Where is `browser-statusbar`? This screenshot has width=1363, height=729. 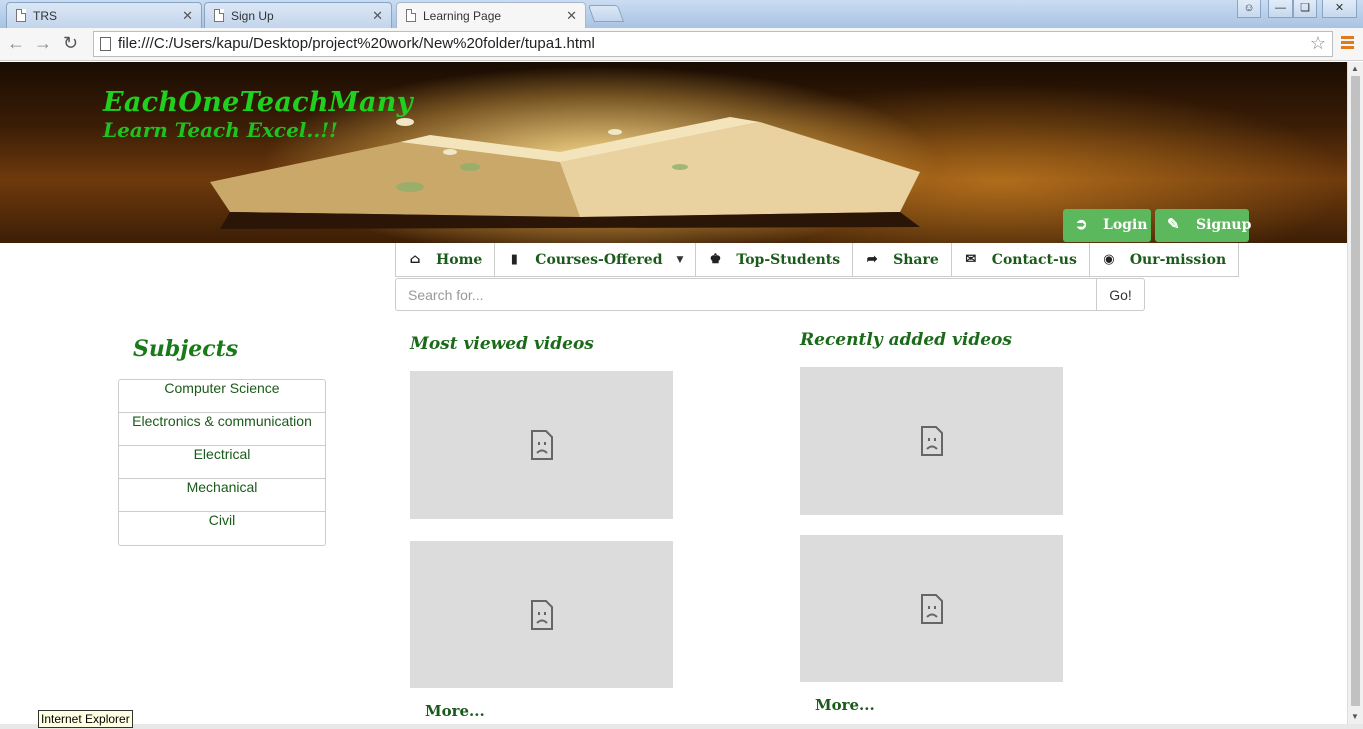 browser-statusbar is located at coordinates (681, 726).